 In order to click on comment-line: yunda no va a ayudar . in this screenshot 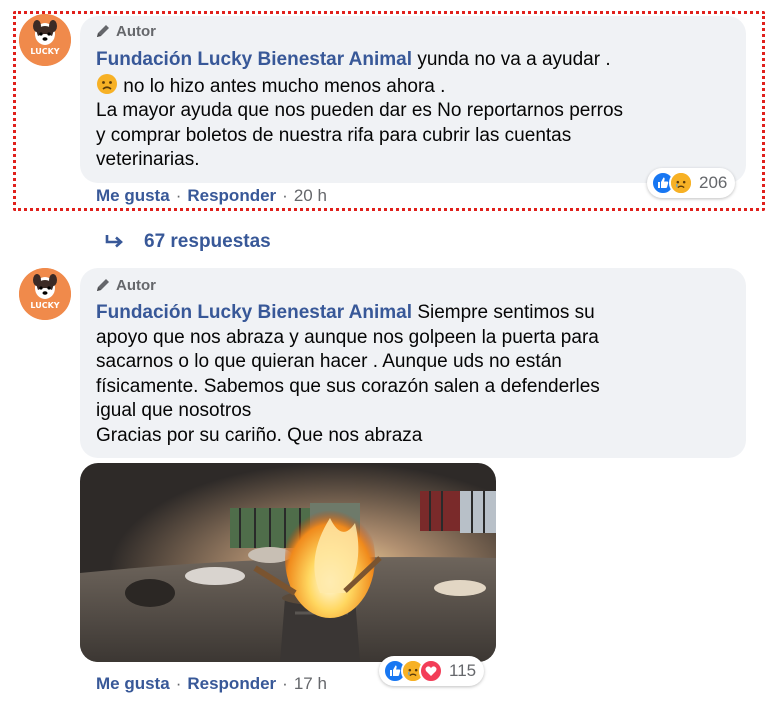, I will do `click(511, 59)`.